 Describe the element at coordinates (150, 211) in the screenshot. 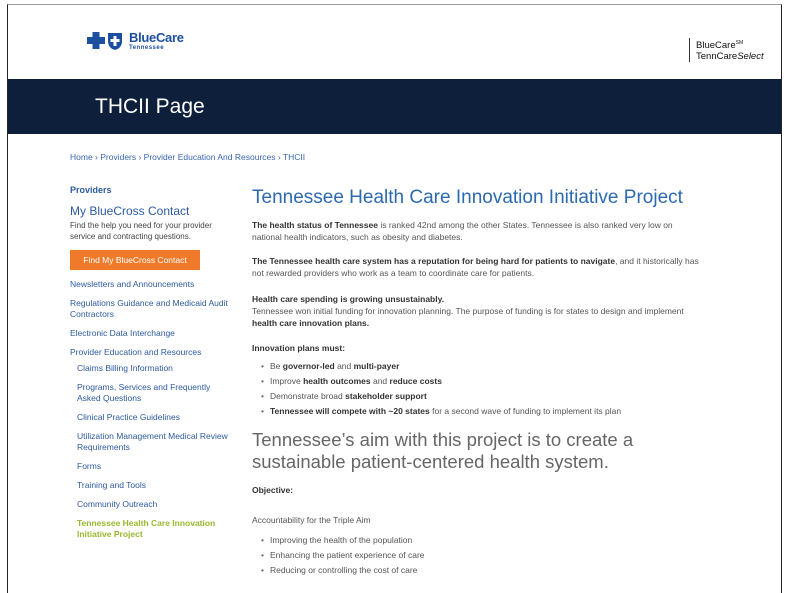

I see `contact-title: My BlueCross Contact` at that location.